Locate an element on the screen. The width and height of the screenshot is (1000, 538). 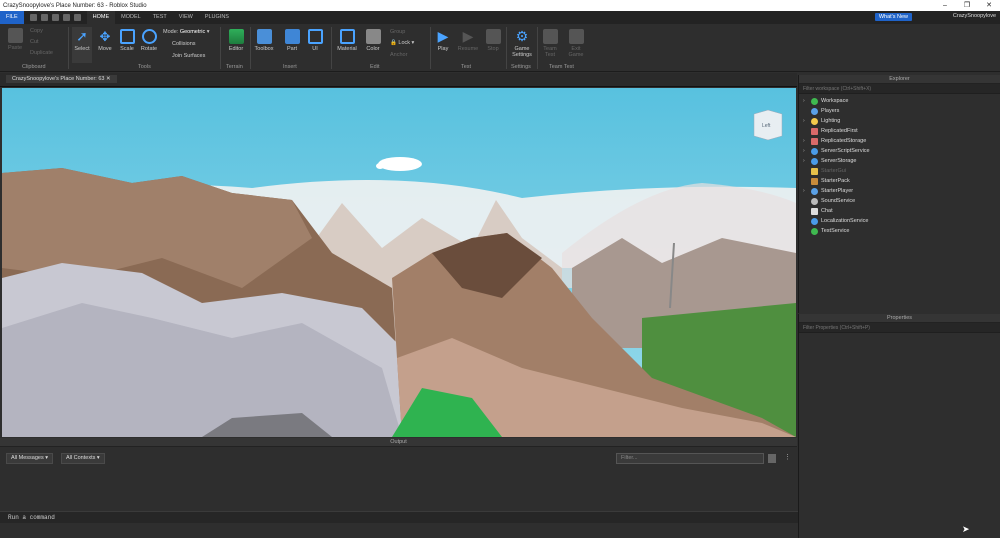
anchor-button: Anchor is located at coordinates (398, 55).